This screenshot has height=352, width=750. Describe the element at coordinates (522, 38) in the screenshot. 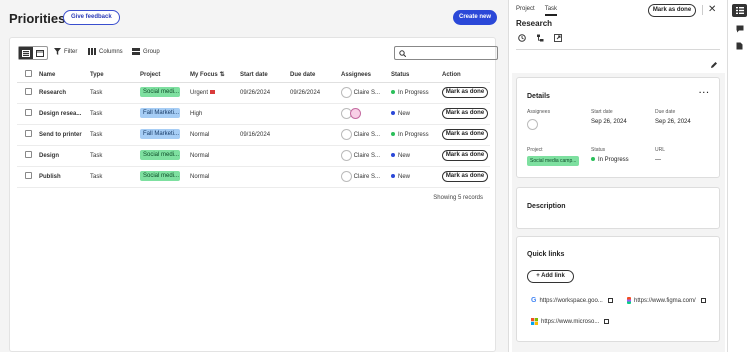

I see `history-icon` at that location.